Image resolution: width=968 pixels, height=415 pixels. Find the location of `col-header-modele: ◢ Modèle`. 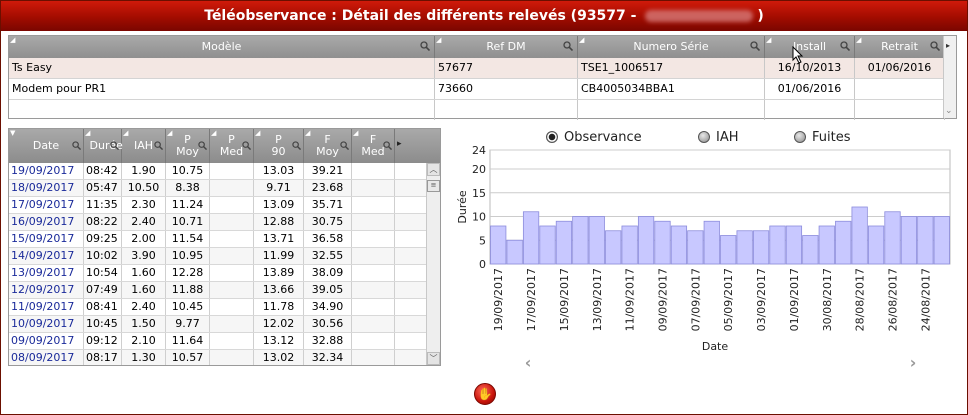

col-header-modele: ◢ Modèle is located at coordinates (222, 47).